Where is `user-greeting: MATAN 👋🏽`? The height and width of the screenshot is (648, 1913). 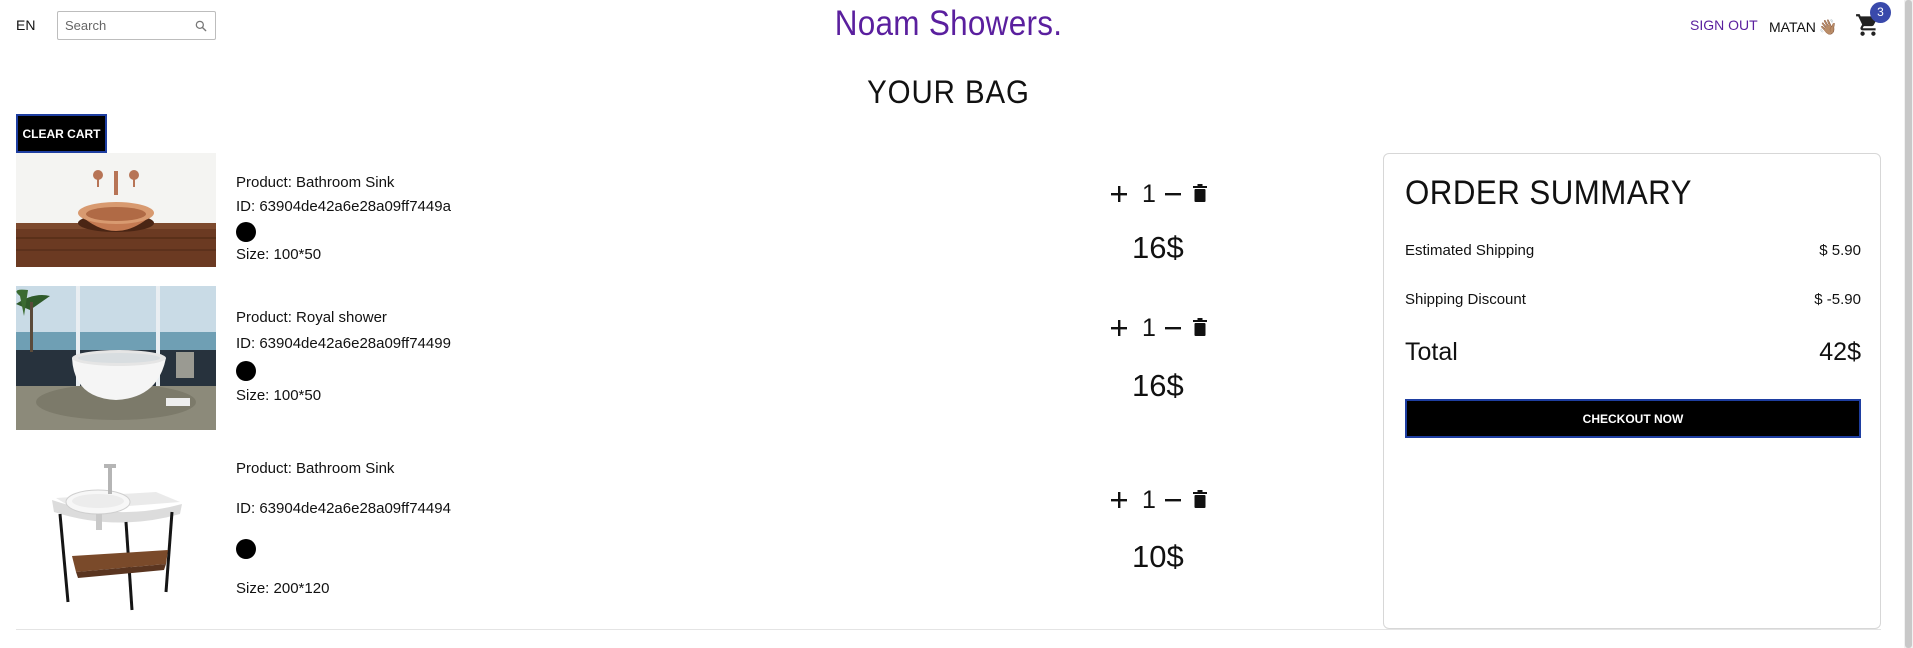
user-greeting: MATAN 👋🏽 is located at coordinates (1803, 27).